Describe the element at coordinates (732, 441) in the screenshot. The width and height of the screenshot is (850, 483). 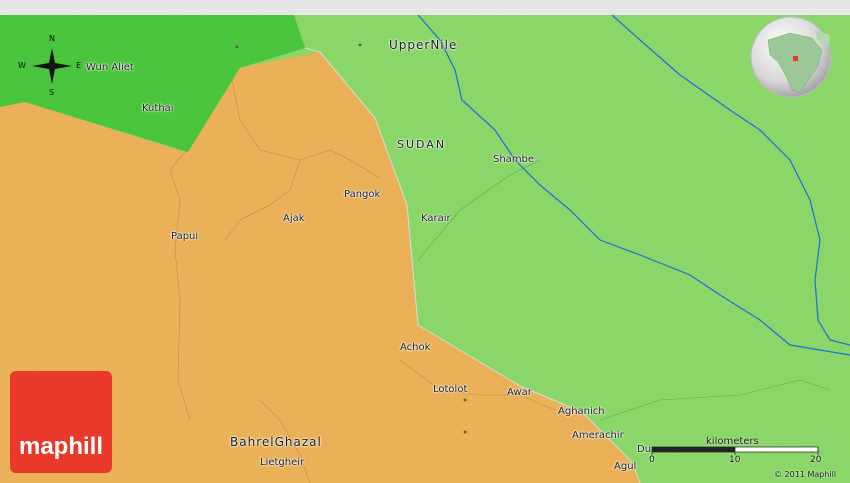
I see `scale-title: kilometers` at that location.